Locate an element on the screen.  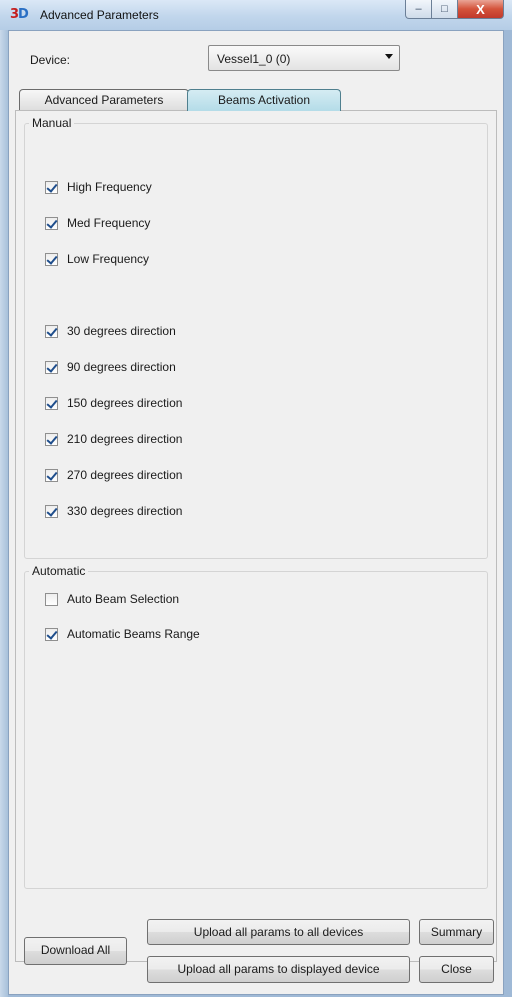
device-row: Device: Vessel1_0 (0) is located at coordinates (256, 58).